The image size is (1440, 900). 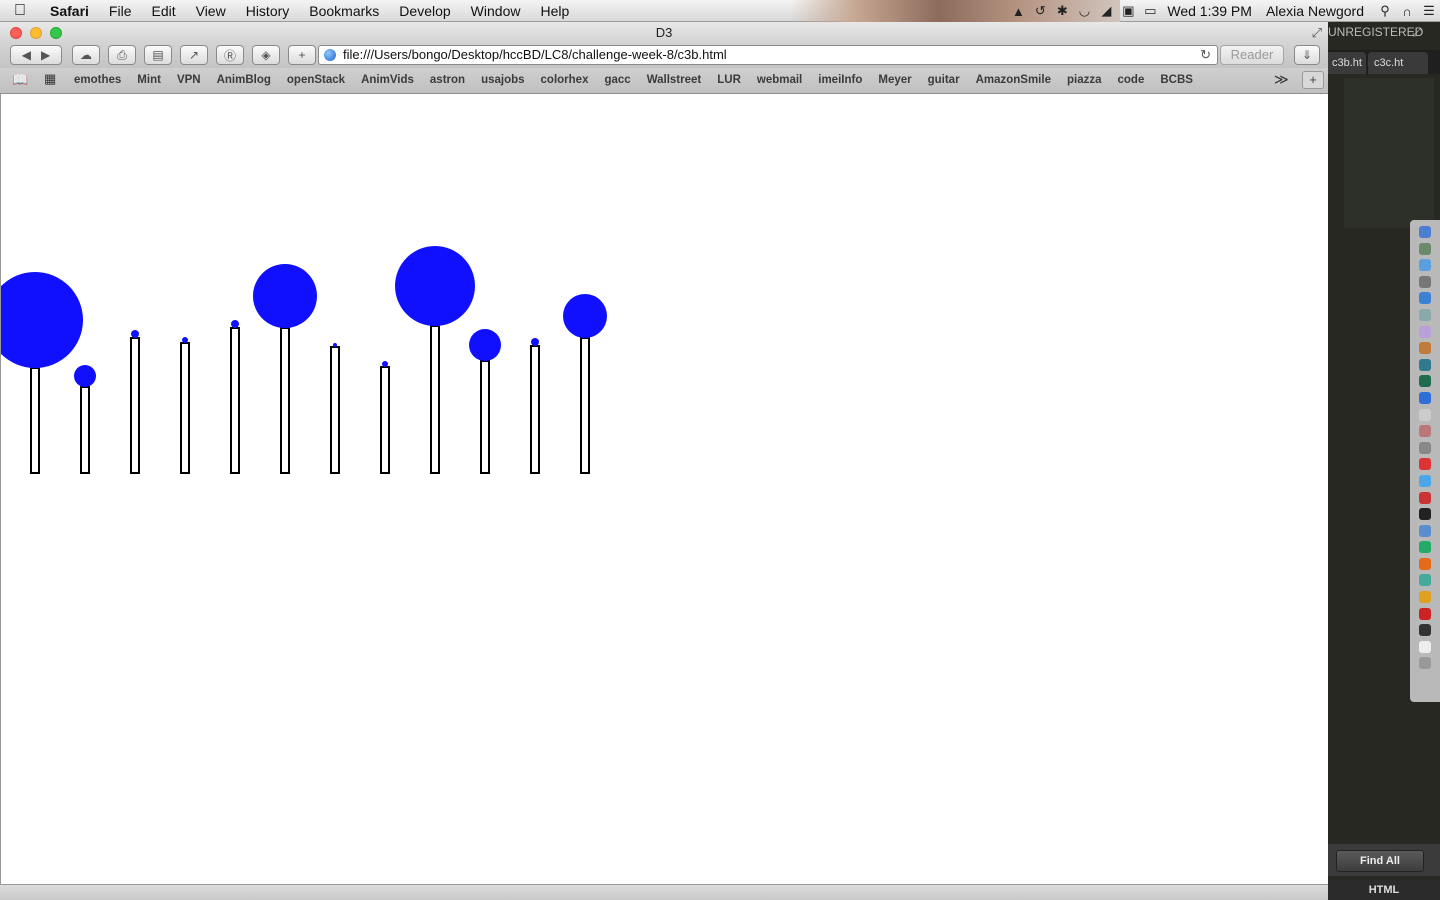 What do you see at coordinates (302, 55) in the screenshot?
I see `add-bookmark-button: +` at bounding box center [302, 55].